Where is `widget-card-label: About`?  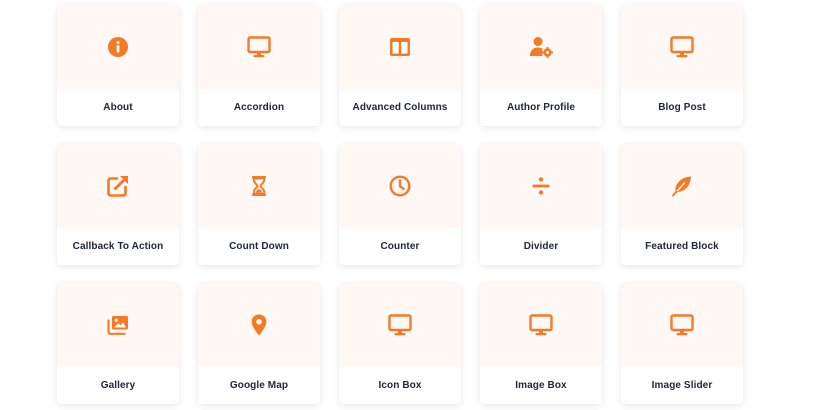 widget-card-label: About is located at coordinates (118, 107).